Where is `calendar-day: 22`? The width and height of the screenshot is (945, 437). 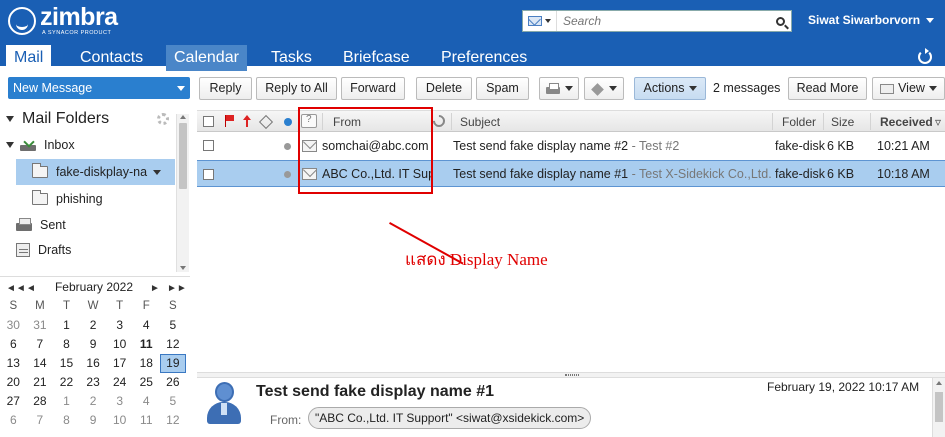
calendar-day: 22 is located at coordinates (66, 382).